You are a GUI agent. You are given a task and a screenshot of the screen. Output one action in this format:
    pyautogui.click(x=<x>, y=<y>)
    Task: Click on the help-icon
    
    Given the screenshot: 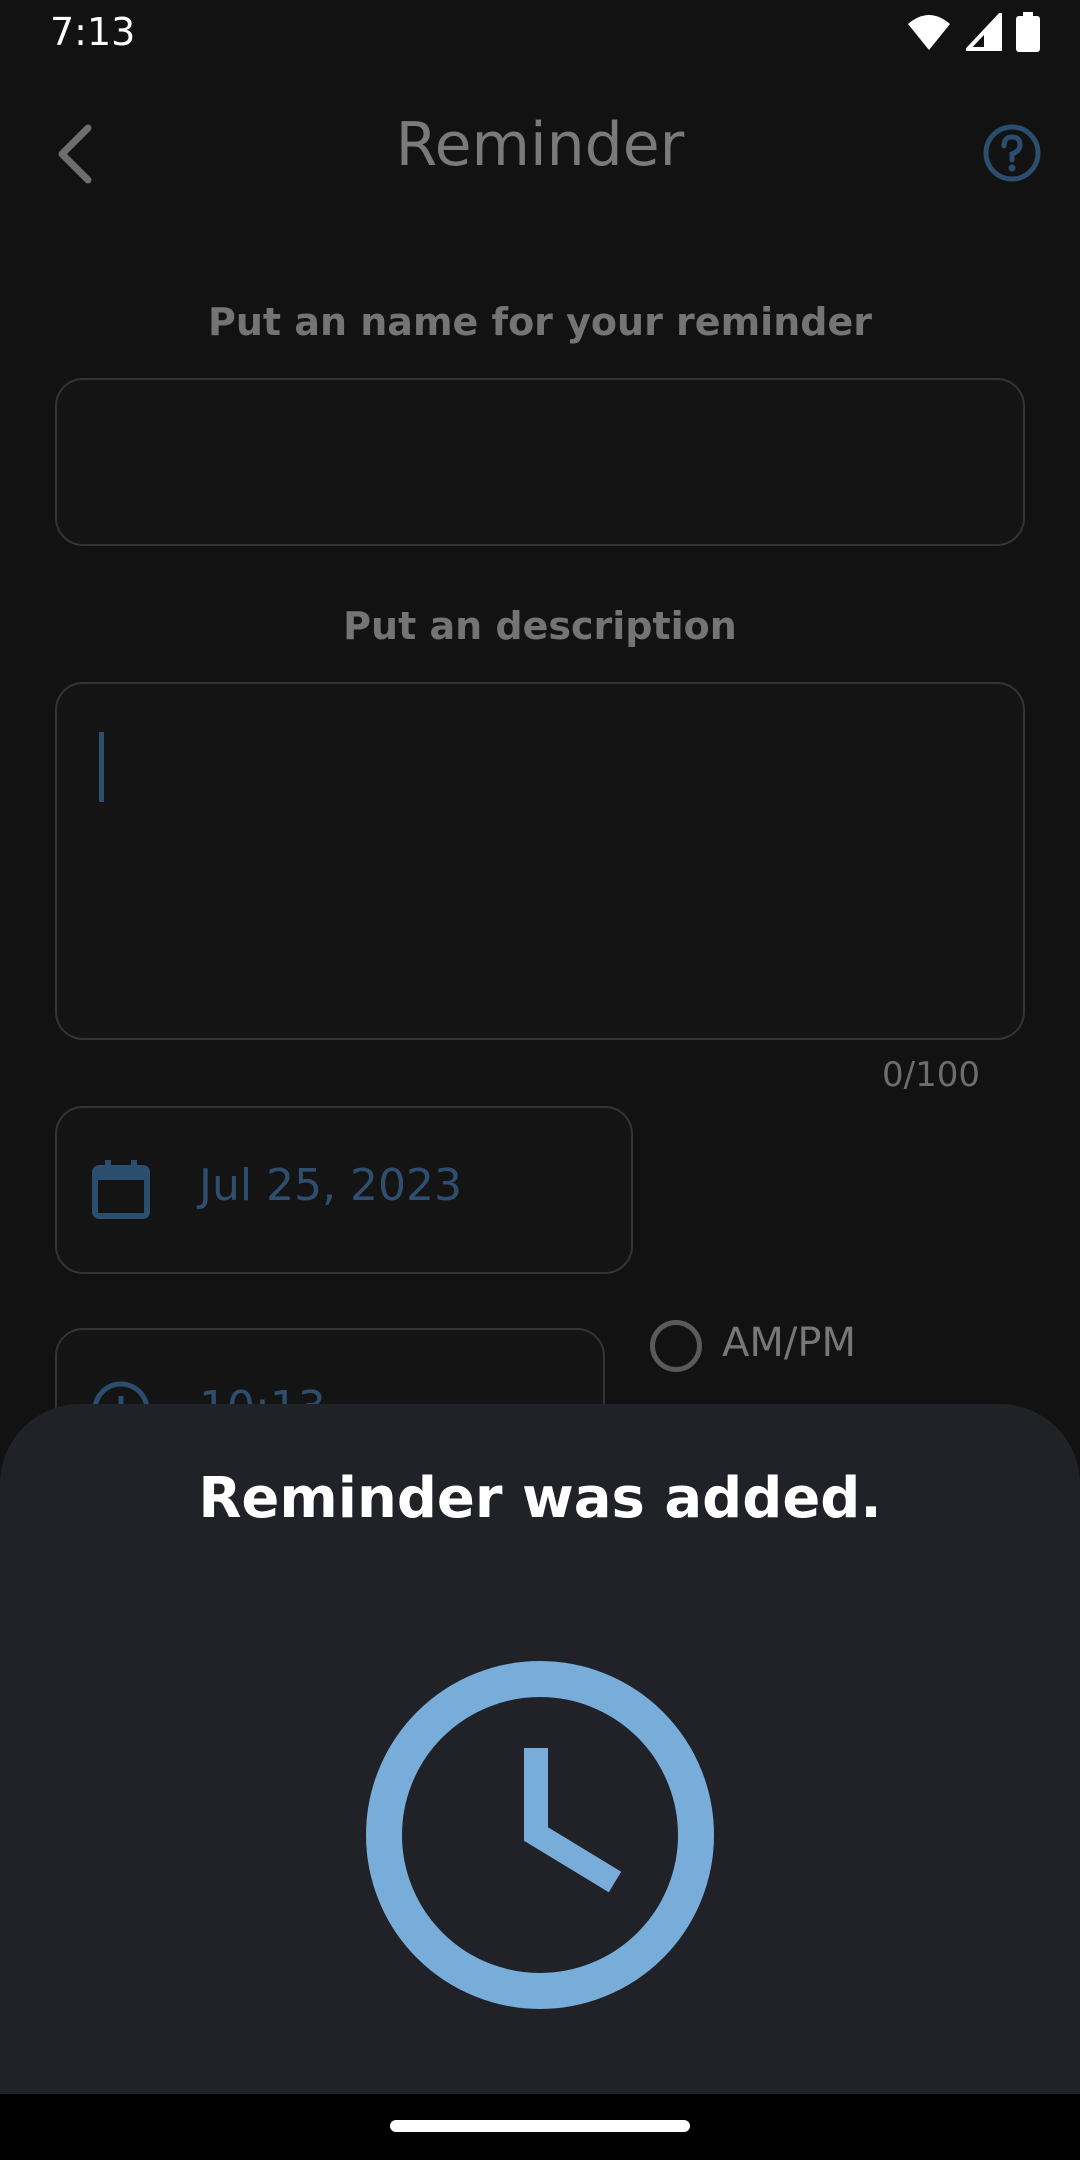 What is the action you would take?
    pyautogui.click(x=1012, y=153)
    